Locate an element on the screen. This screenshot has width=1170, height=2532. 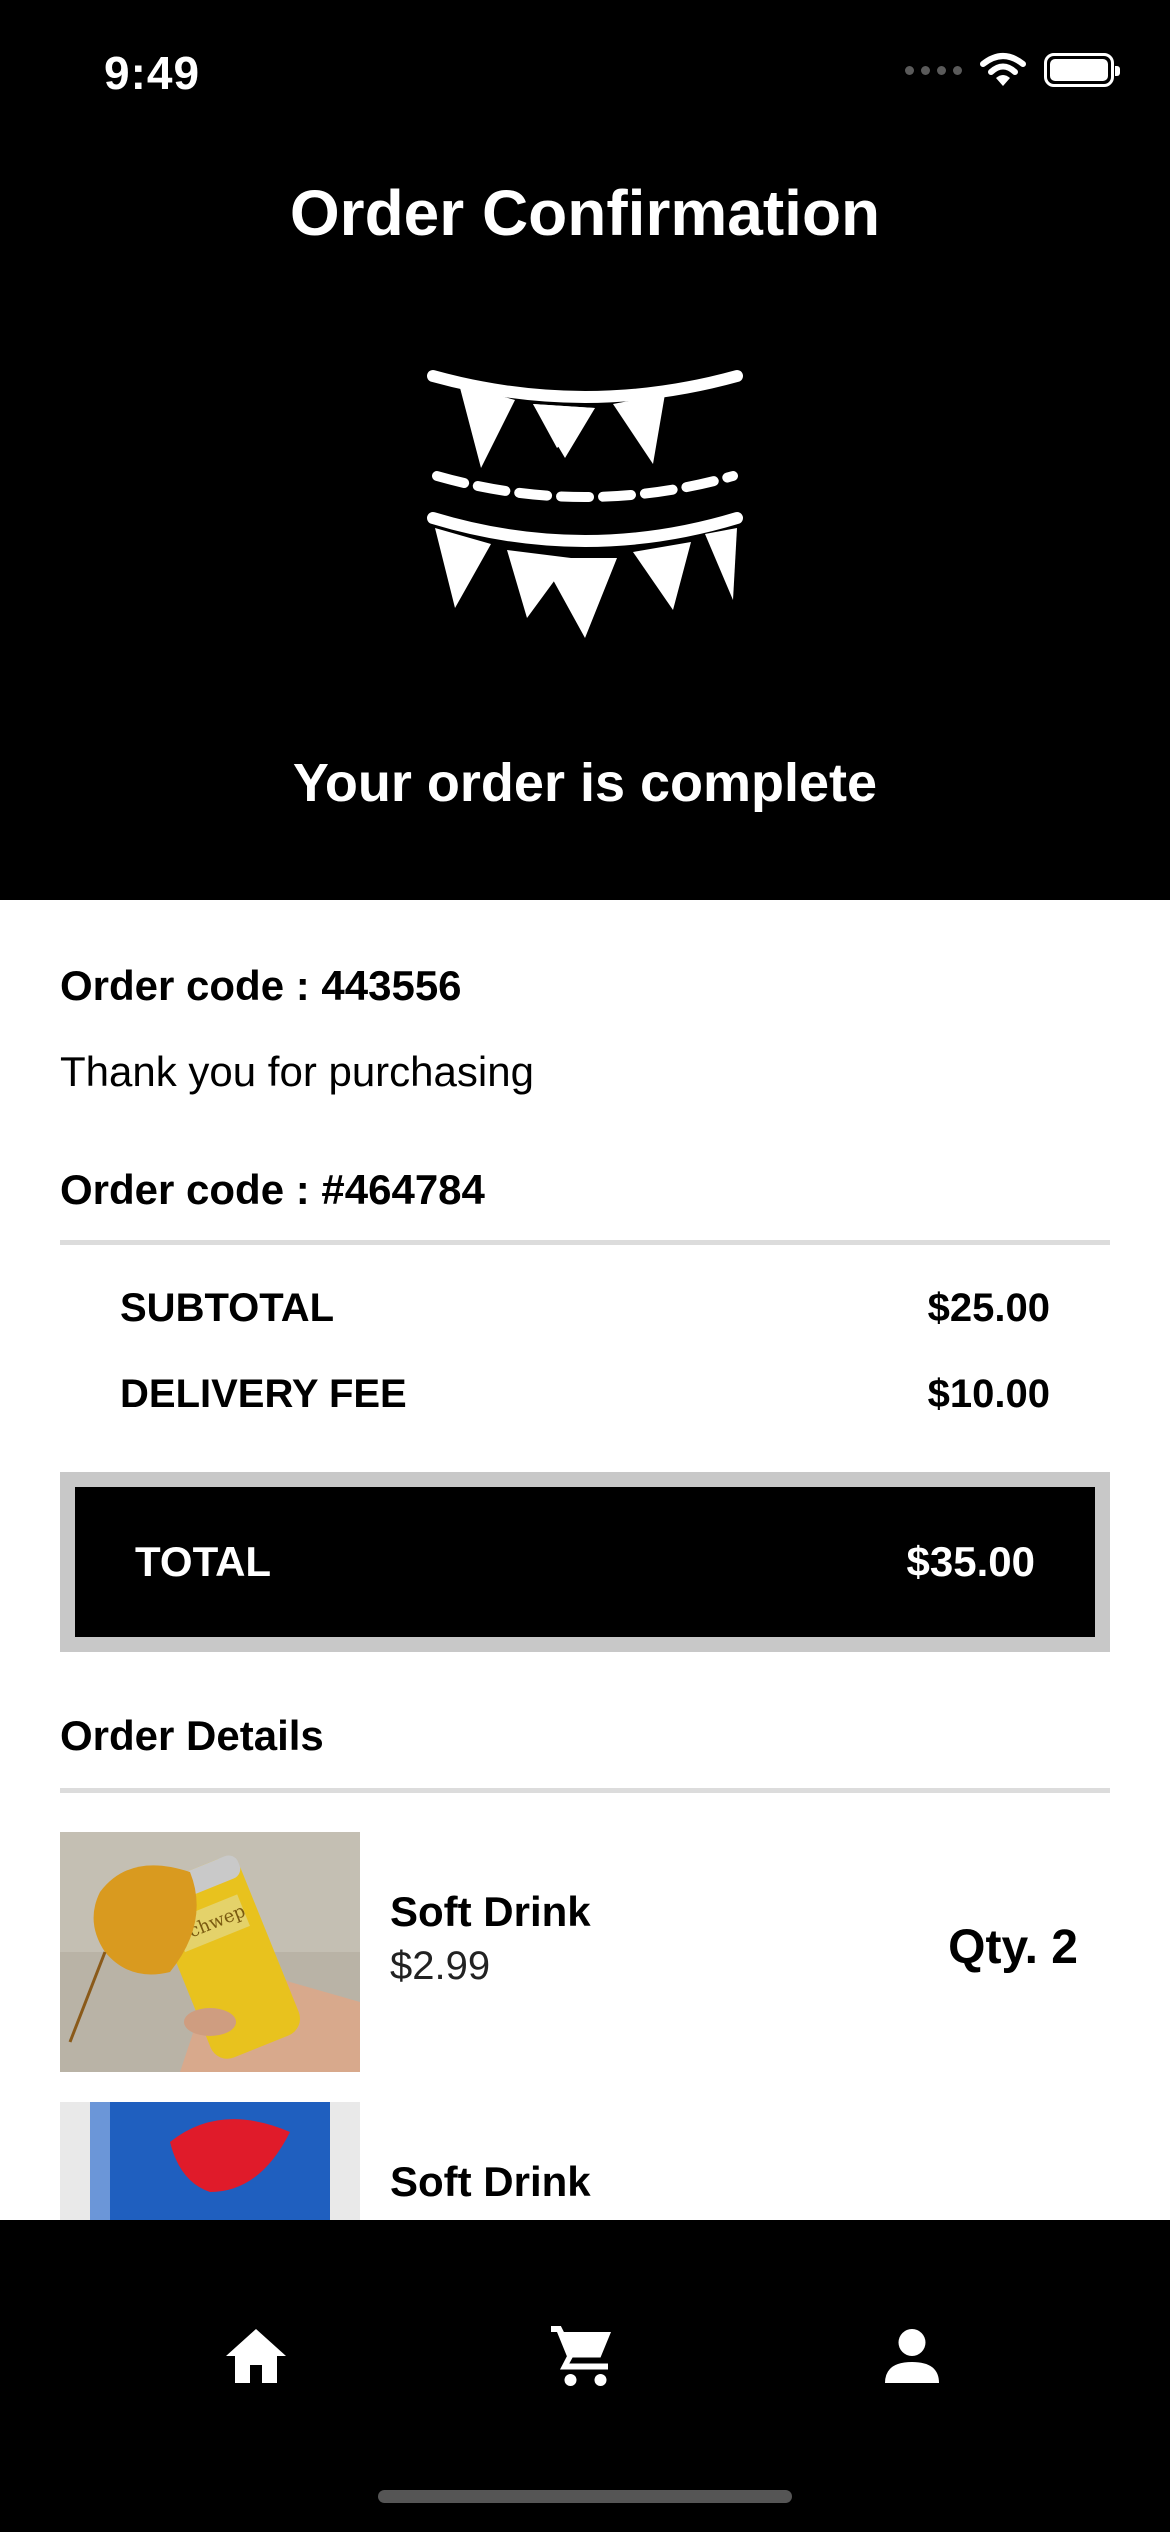
cellular-signal-icon is located at coordinates (933, 70).